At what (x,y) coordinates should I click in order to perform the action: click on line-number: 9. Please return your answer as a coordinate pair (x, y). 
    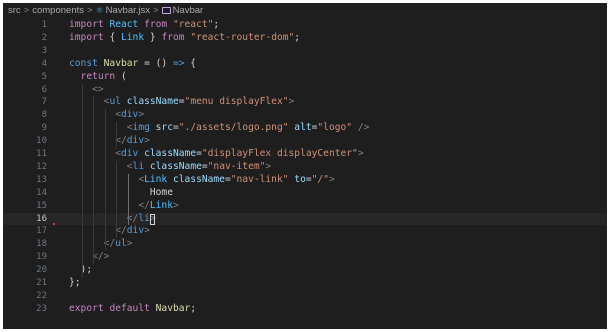
    Looking at the image, I should click on (44, 128).